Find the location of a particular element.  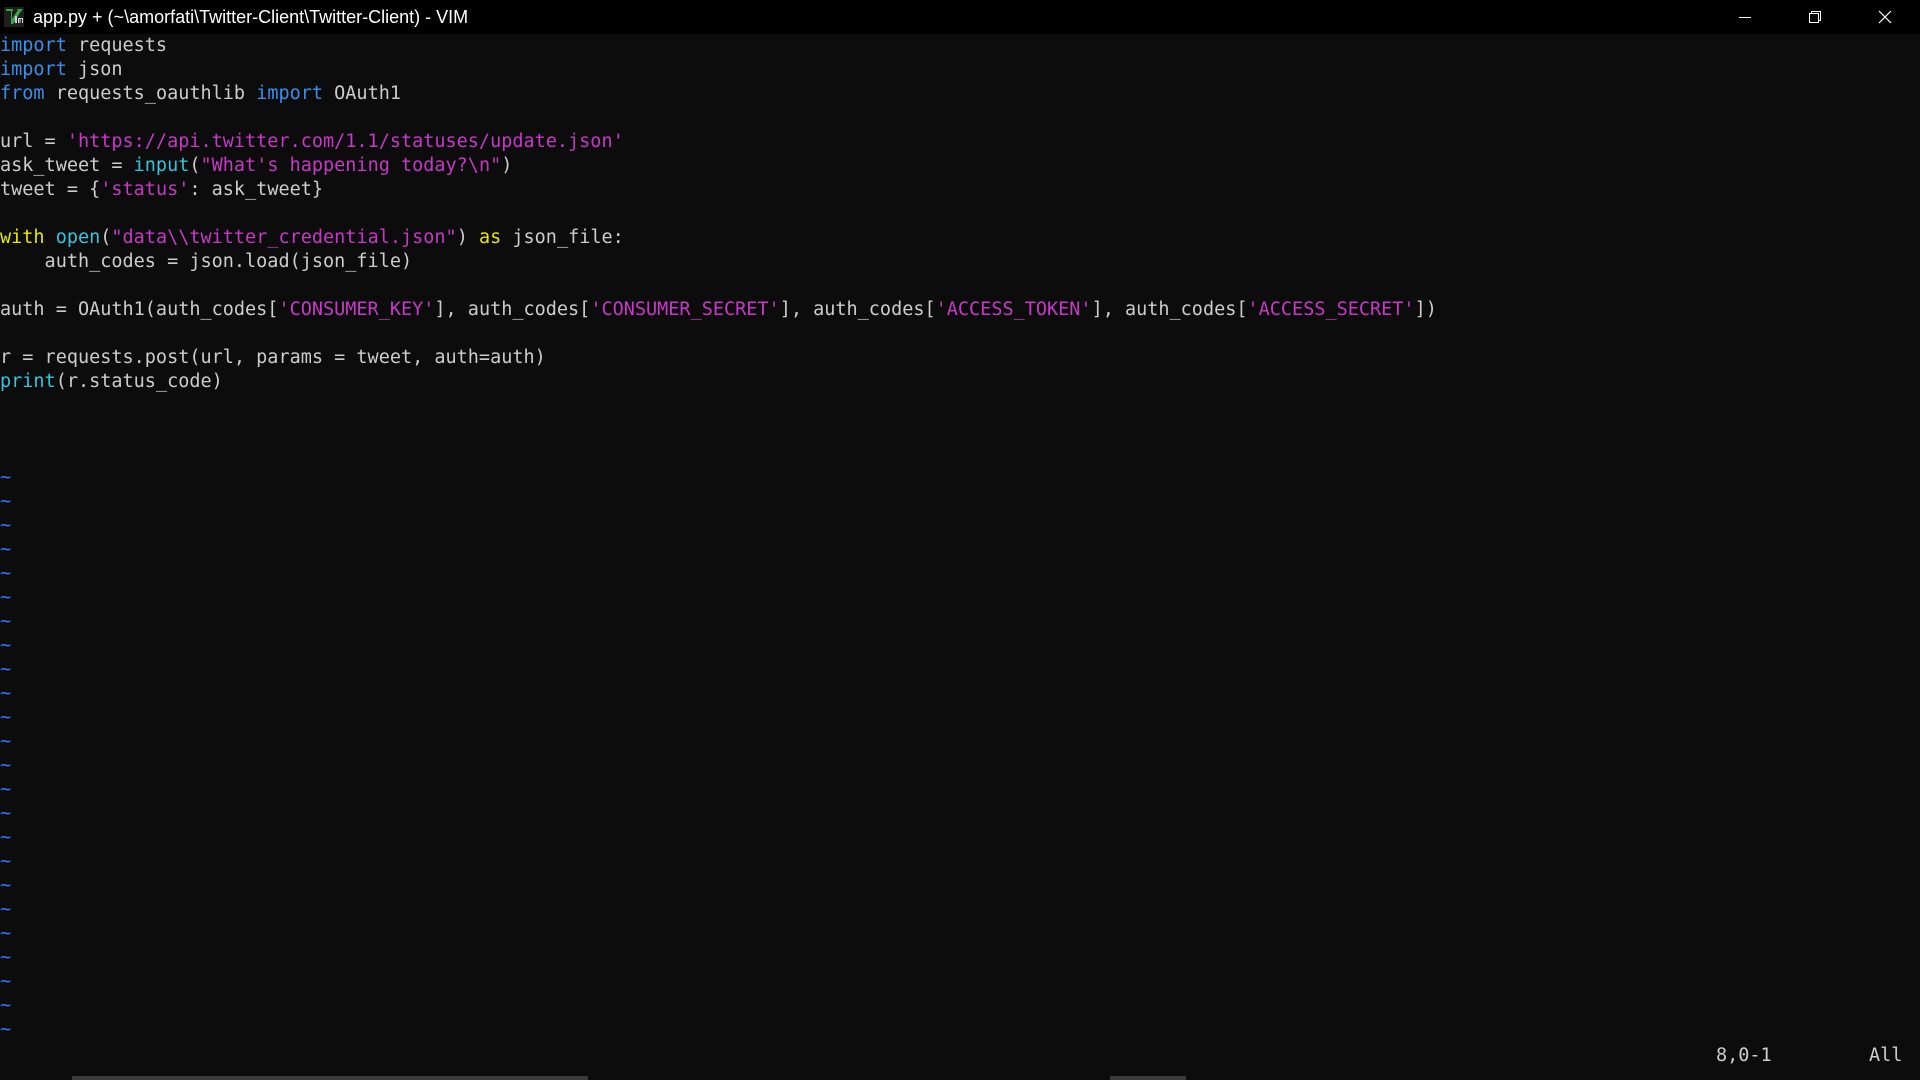

window-controls is located at coordinates (1815, 17).